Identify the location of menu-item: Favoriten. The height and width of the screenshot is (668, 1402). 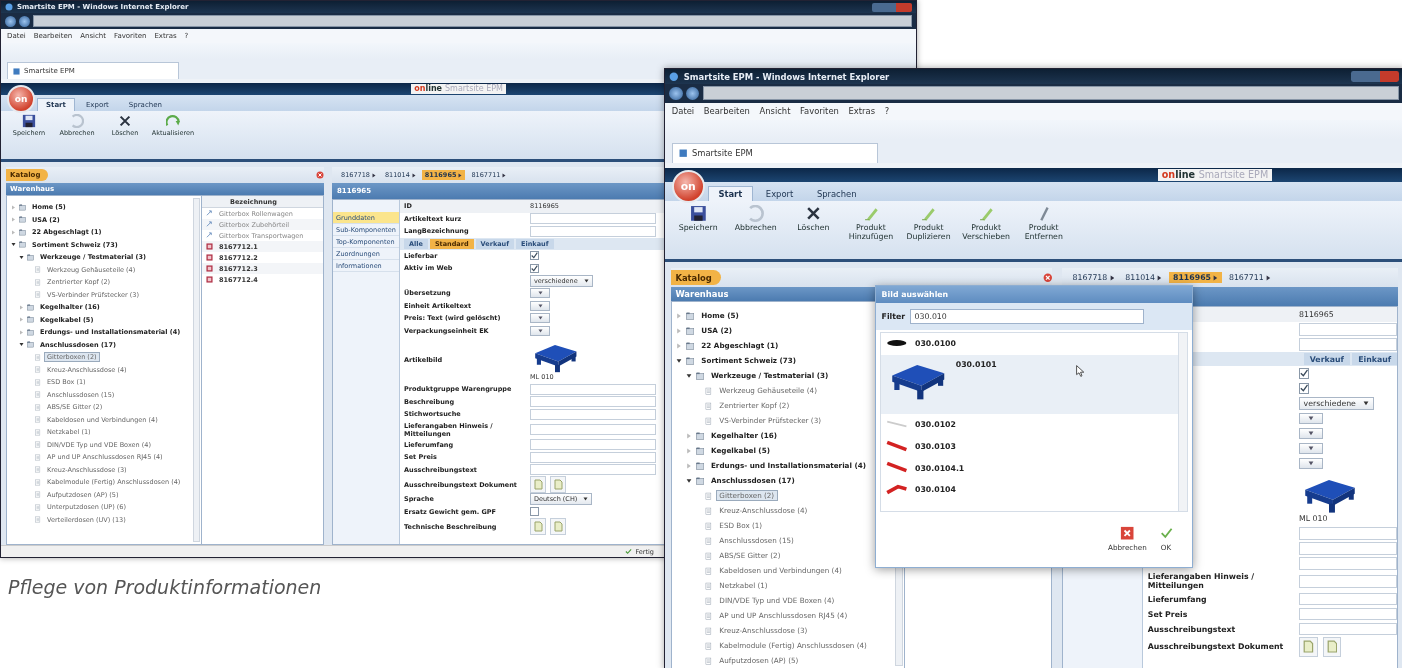
(819, 111).